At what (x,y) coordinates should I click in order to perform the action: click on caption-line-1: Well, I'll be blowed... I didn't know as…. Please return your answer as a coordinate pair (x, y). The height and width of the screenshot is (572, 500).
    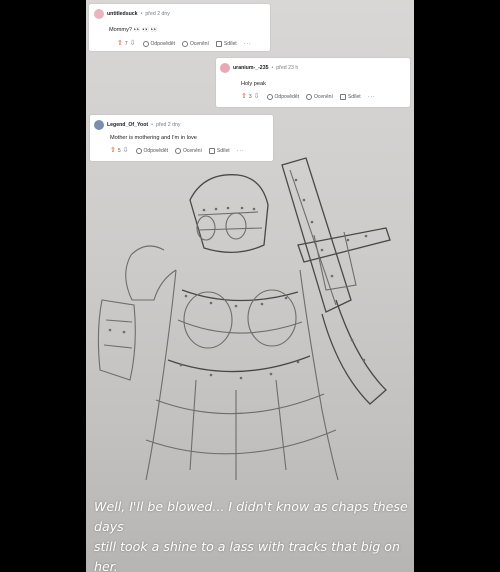
    Looking at the image, I should click on (251, 516).